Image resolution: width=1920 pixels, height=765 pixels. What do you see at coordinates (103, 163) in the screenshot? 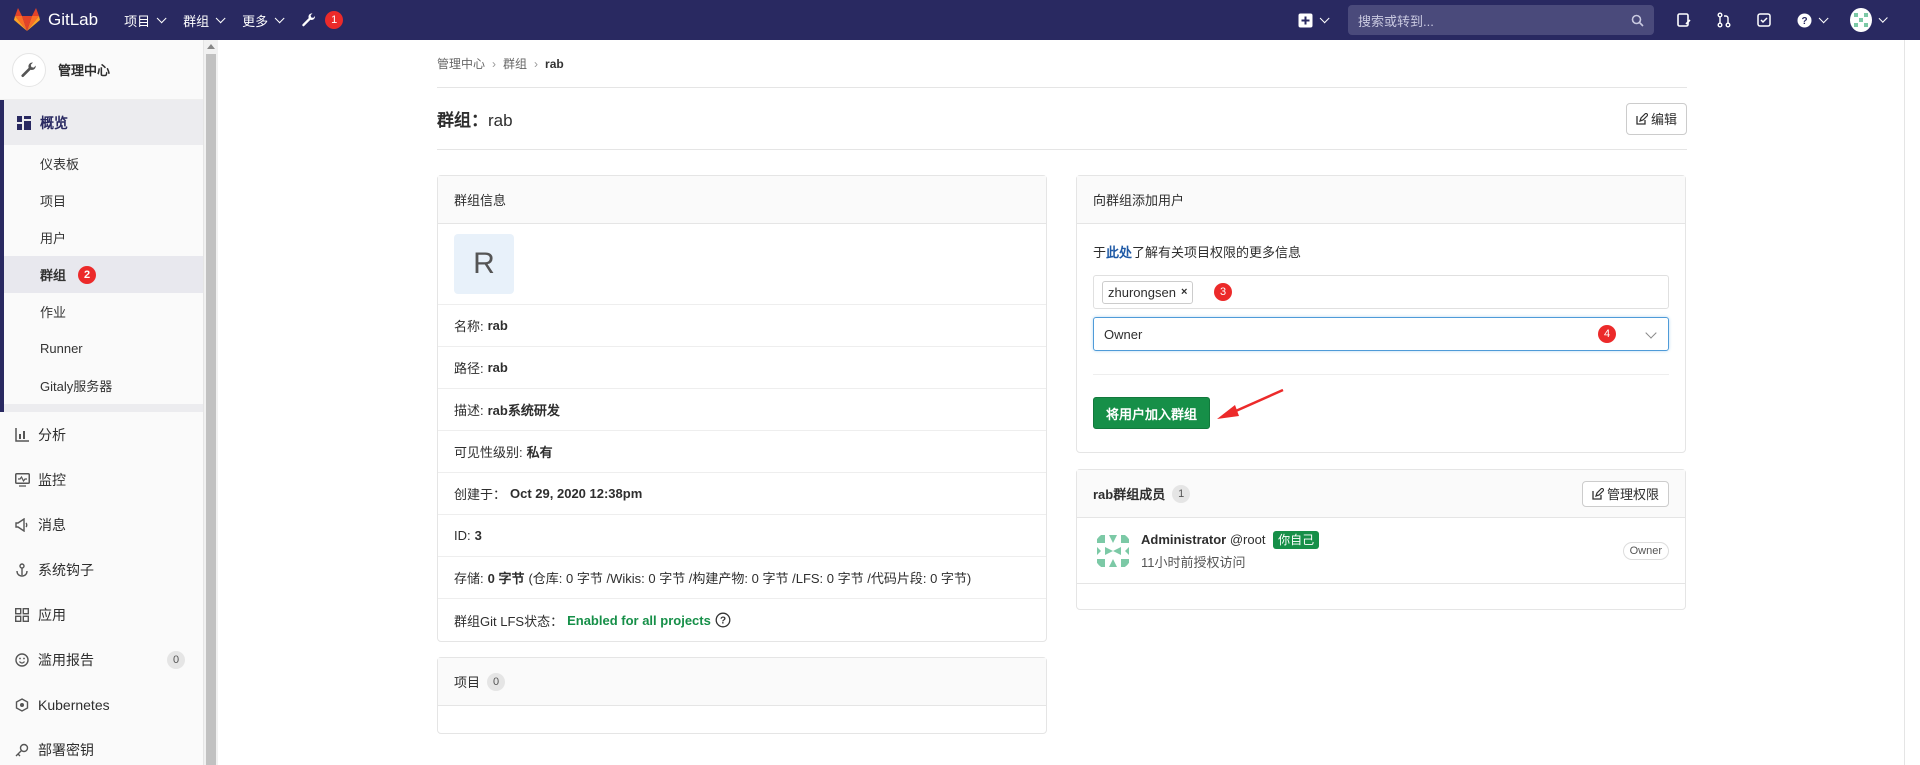
I see `sidebar-item-dashboard: 仪表板` at bounding box center [103, 163].